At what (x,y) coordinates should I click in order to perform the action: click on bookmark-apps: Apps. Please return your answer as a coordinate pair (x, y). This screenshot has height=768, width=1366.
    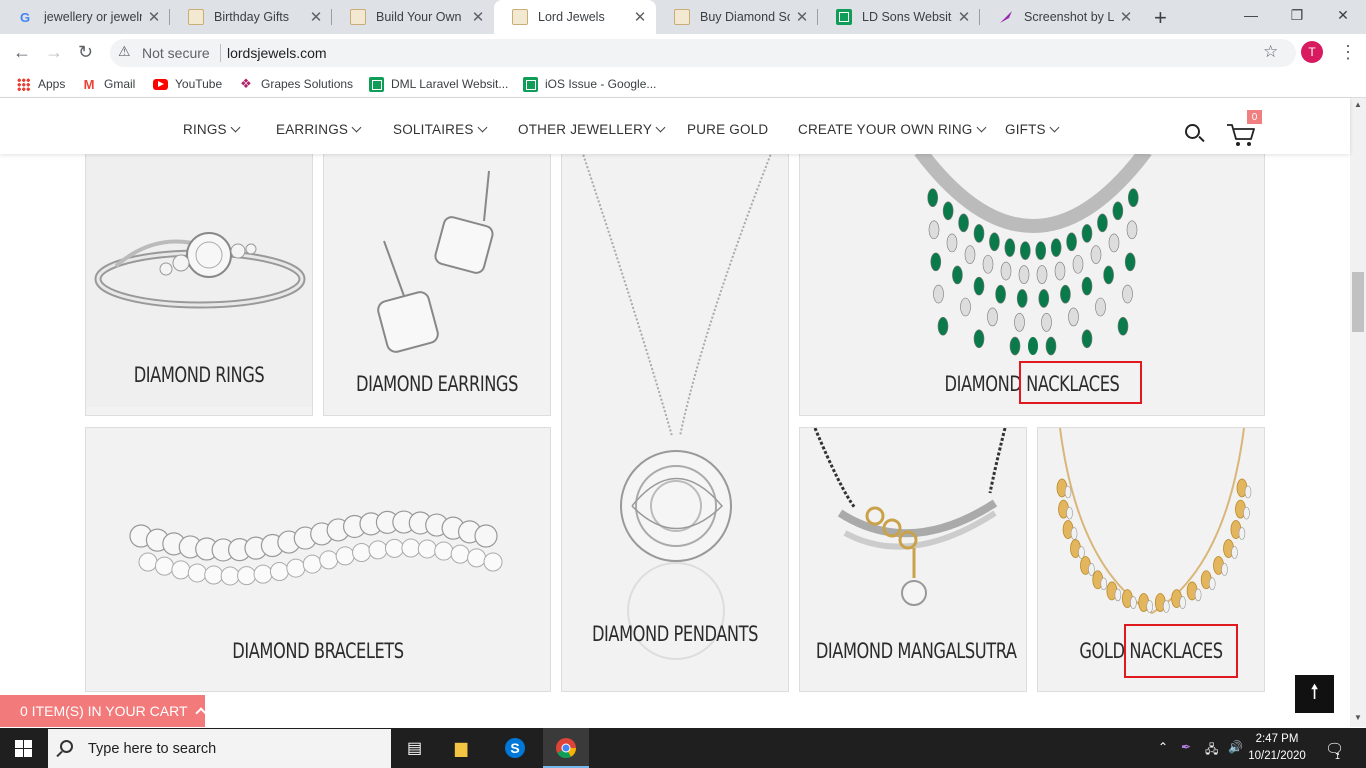
    Looking at the image, I should click on (40, 84).